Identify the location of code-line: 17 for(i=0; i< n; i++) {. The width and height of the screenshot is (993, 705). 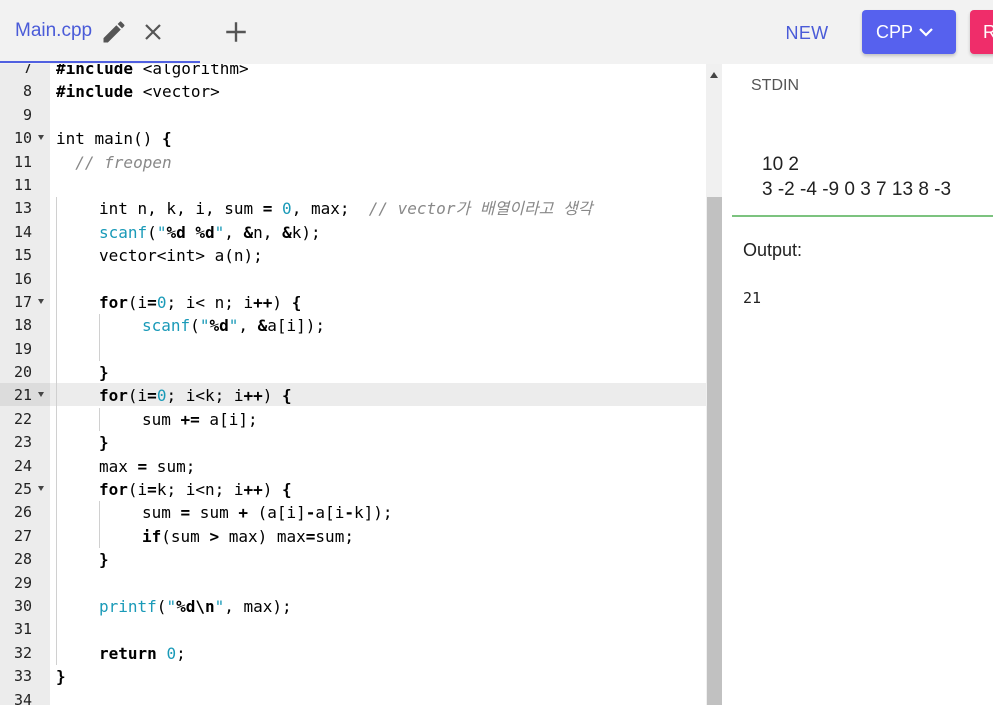
(353, 302).